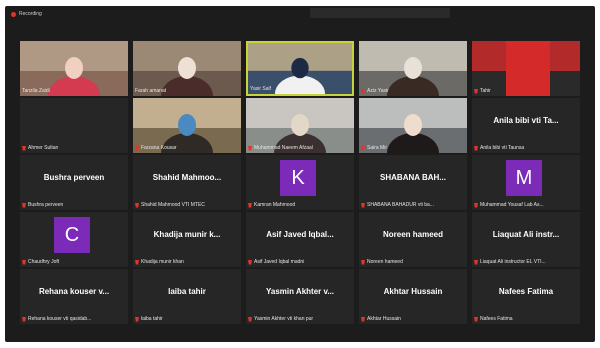 Image resolution: width=600 pixels, height=348 pixels. I want to click on participant-caption: laiba tahir, so click(149, 319).